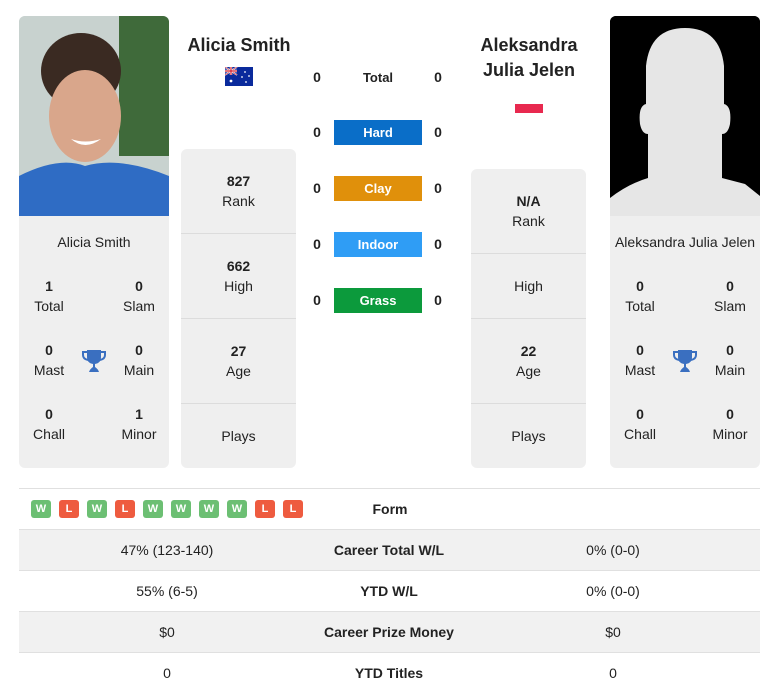  I want to click on player2-titles-mast: 0 Mast, so click(640, 360).